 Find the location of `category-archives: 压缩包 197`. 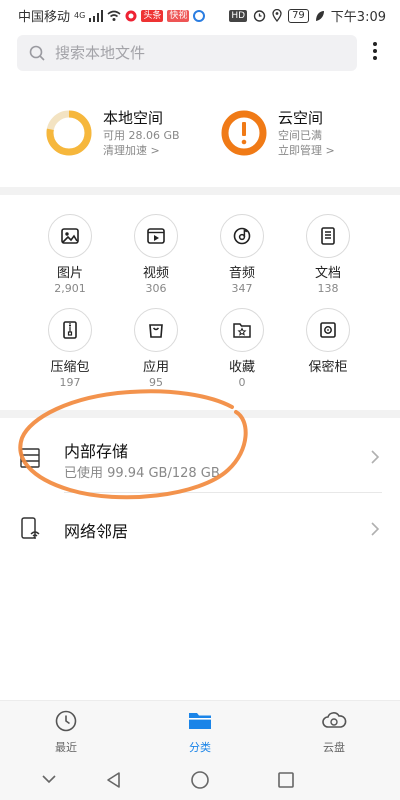

category-archives: 压缩包 197 is located at coordinates (70, 349).